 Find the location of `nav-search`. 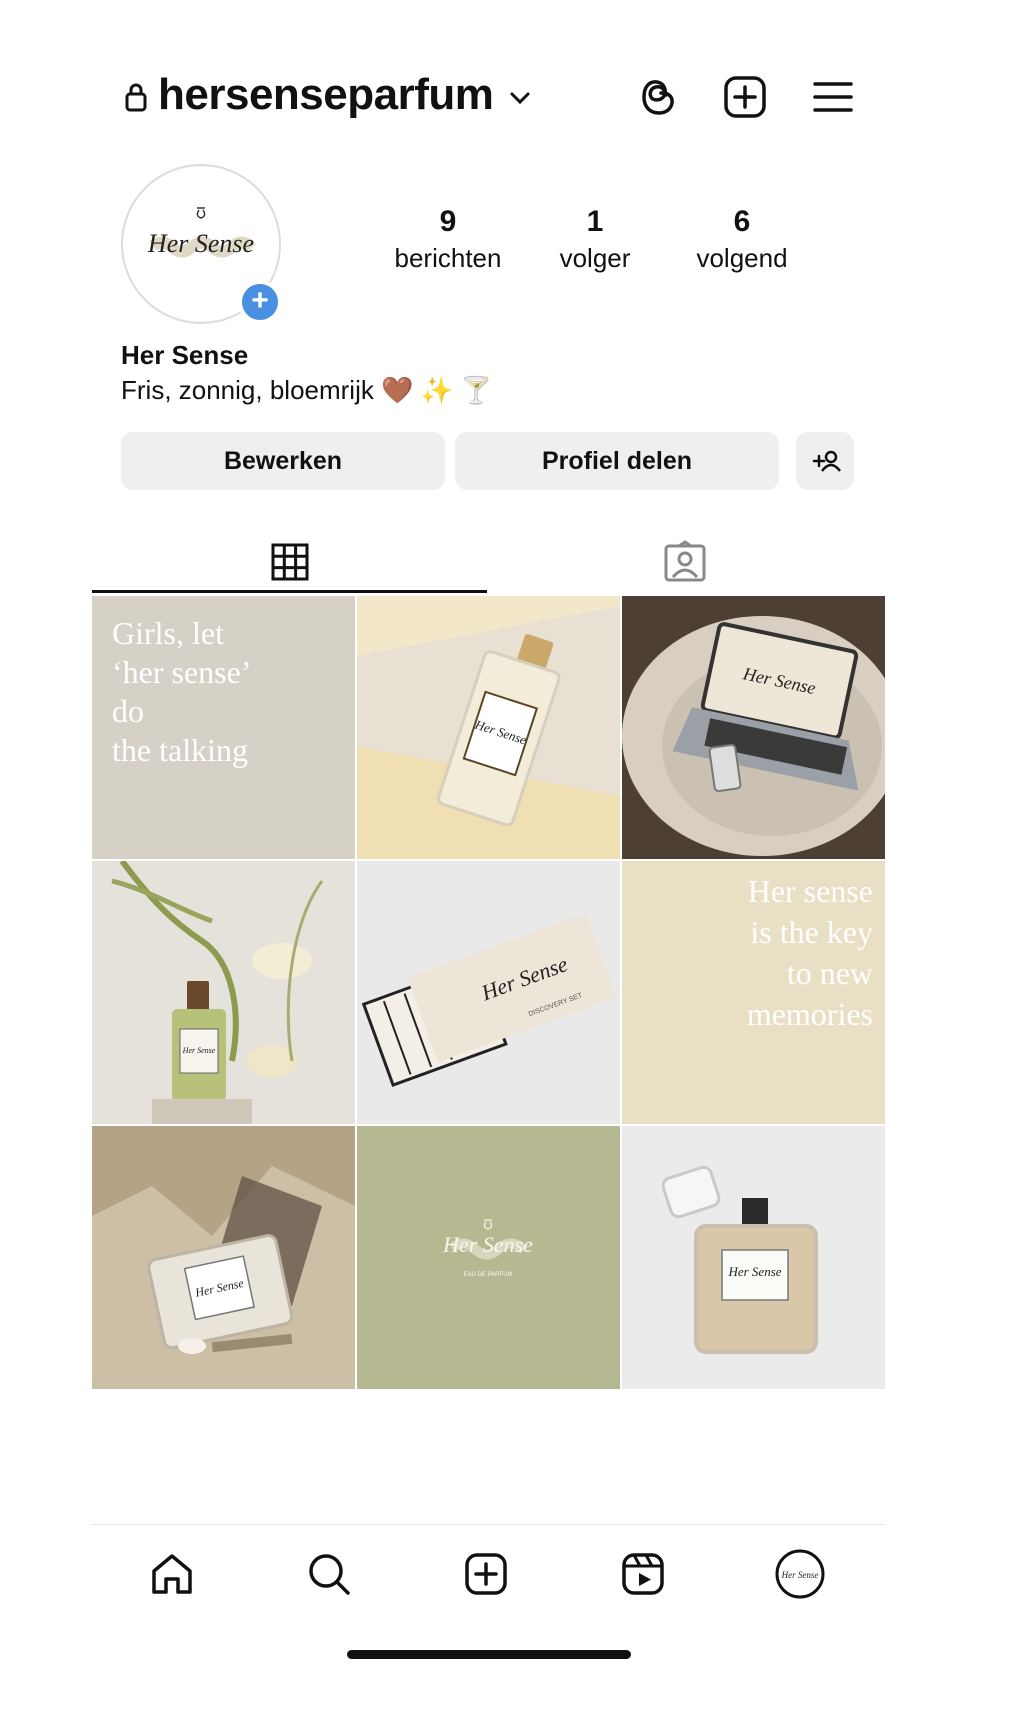

nav-search is located at coordinates (329, 1574).